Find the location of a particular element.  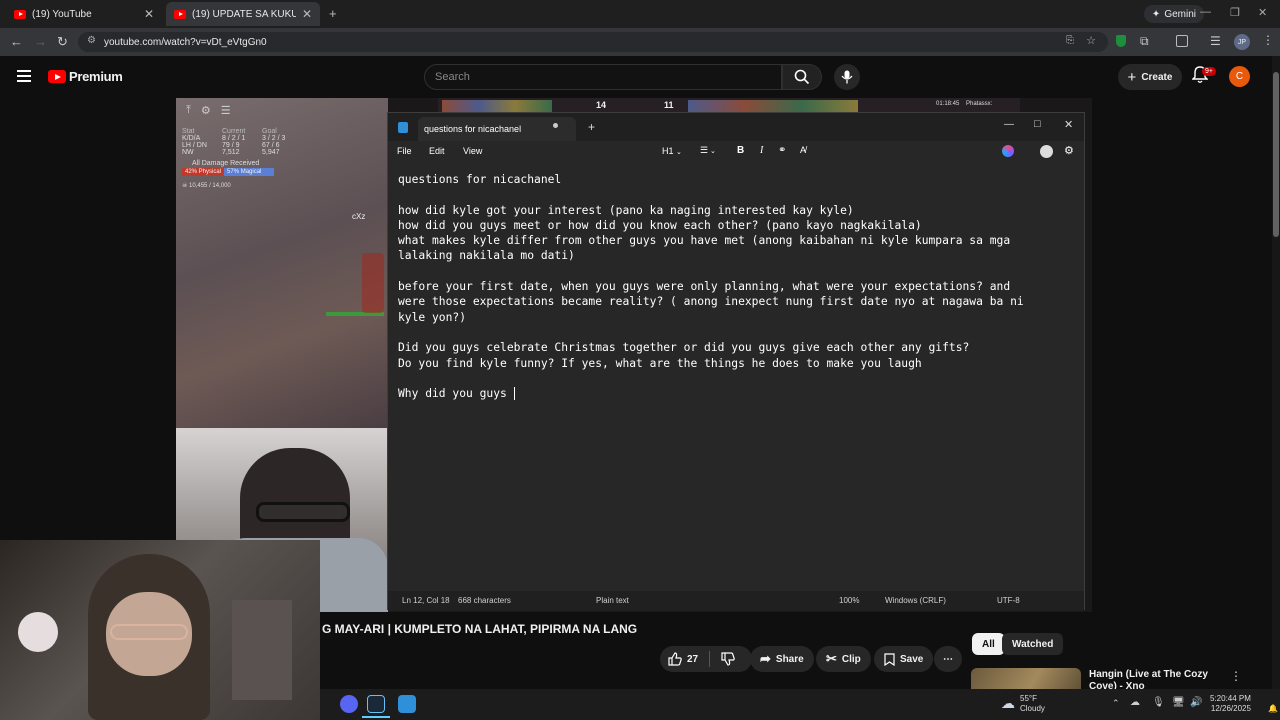

profile-avatar: JP is located at coordinates (1242, 42).